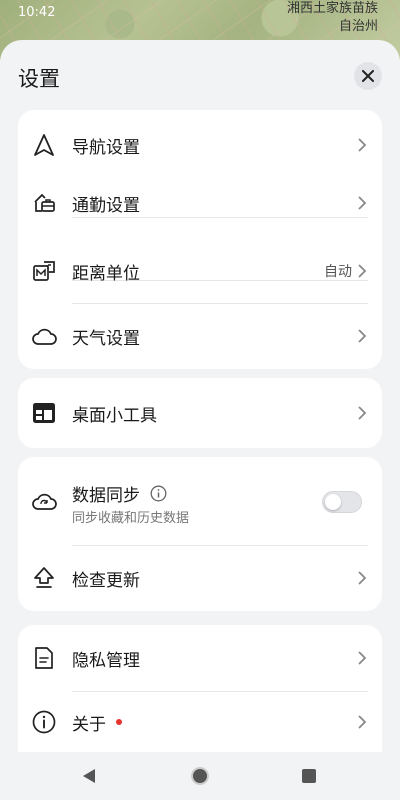 The height and width of the screenshot is (800, 400). What do you see at coordinates (342, 502) in the screenshot?
I see `data-sync-toggle` at bounding box center [342, 502].